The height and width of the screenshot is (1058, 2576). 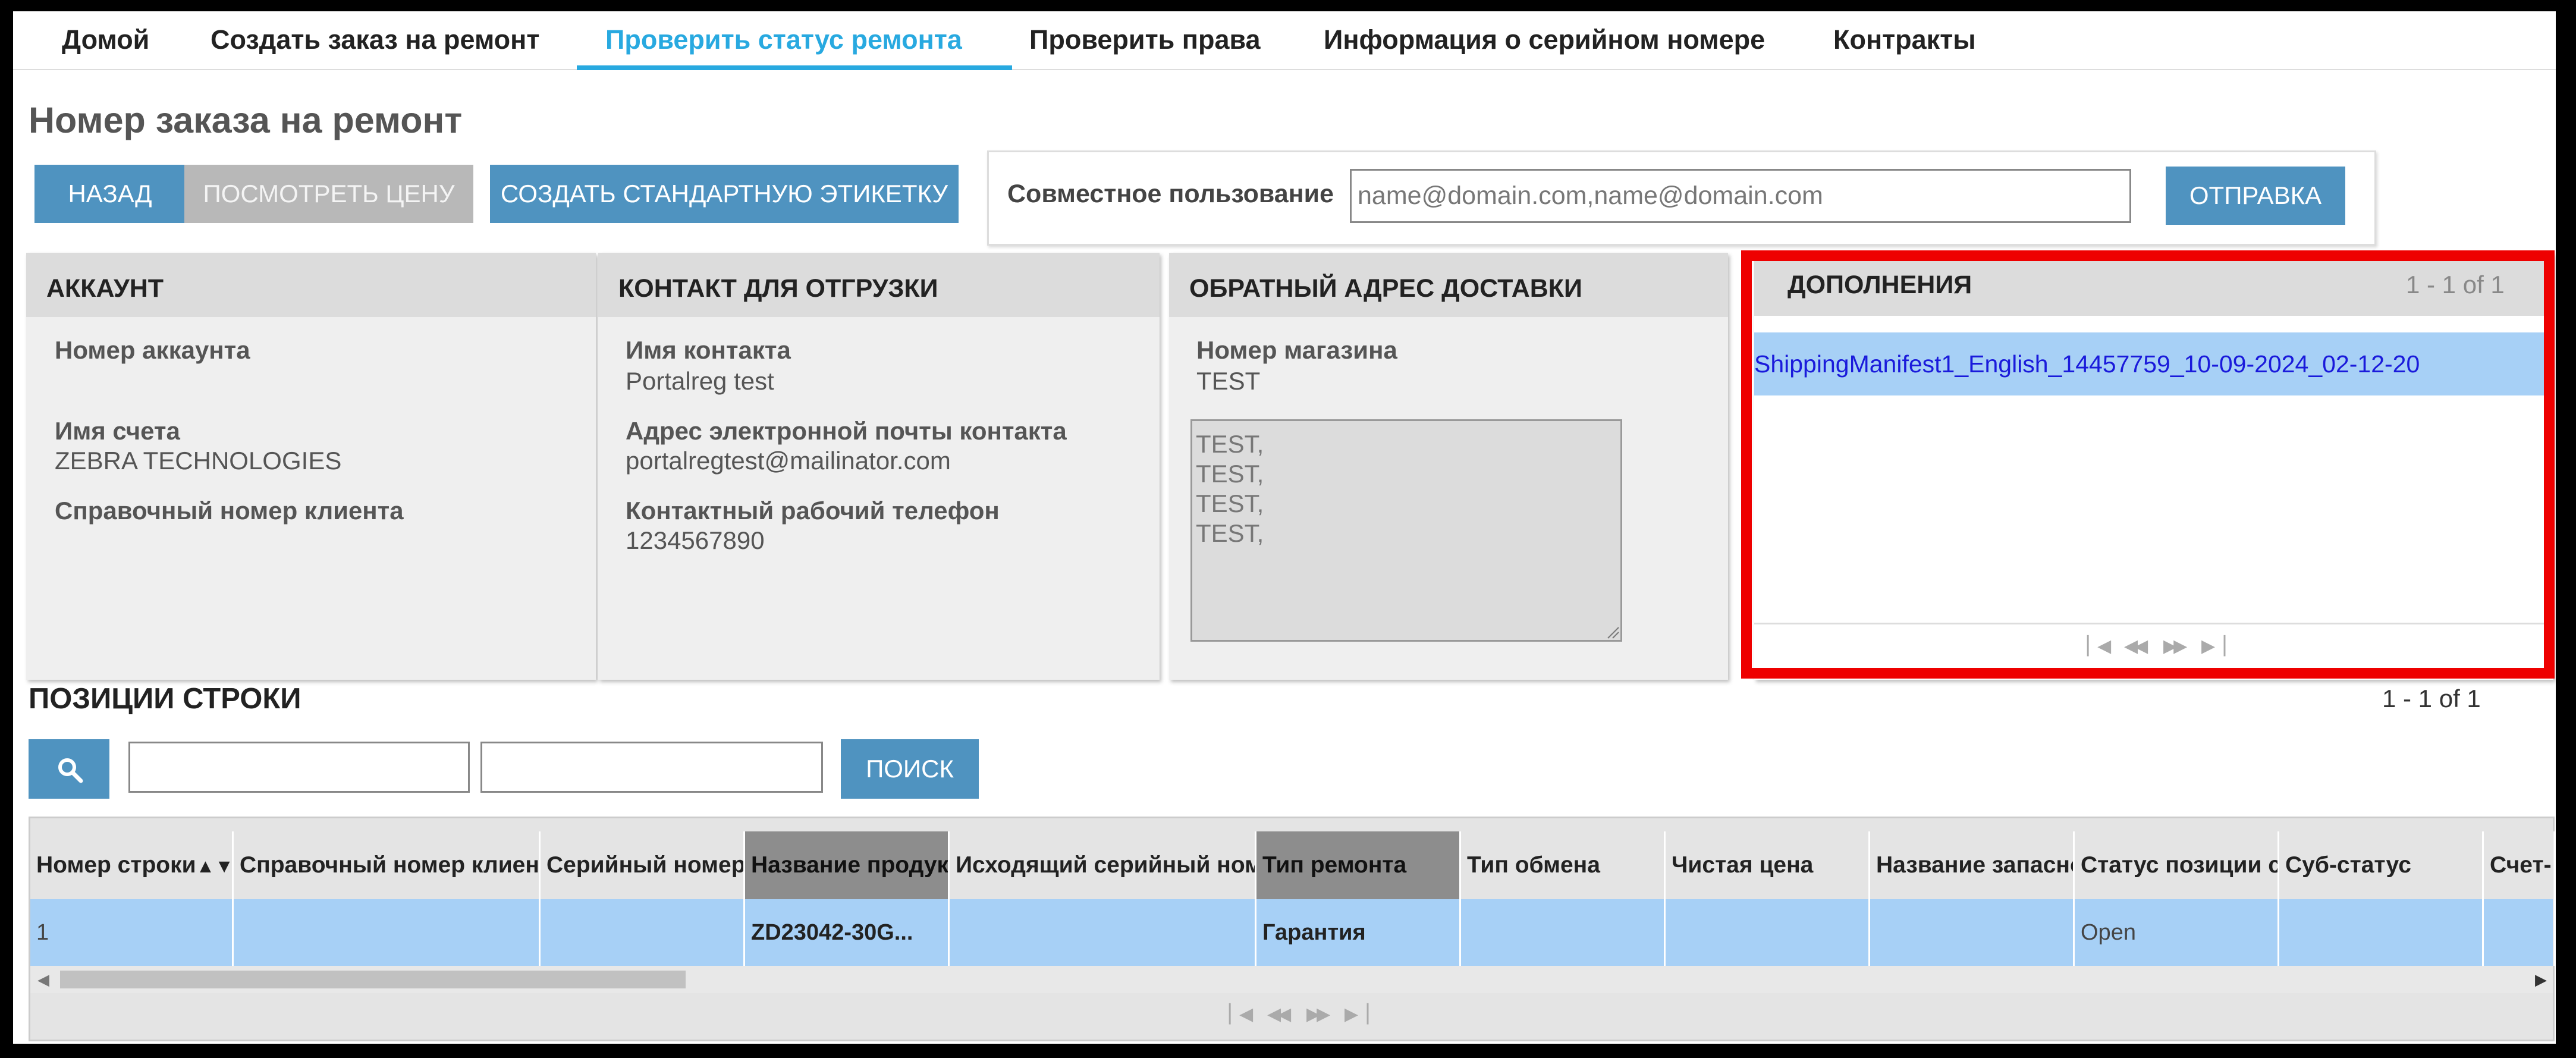 I want to click on table-row: 1 ZD23042-30G... Гарантия Open, so click(x=1292, y=932).